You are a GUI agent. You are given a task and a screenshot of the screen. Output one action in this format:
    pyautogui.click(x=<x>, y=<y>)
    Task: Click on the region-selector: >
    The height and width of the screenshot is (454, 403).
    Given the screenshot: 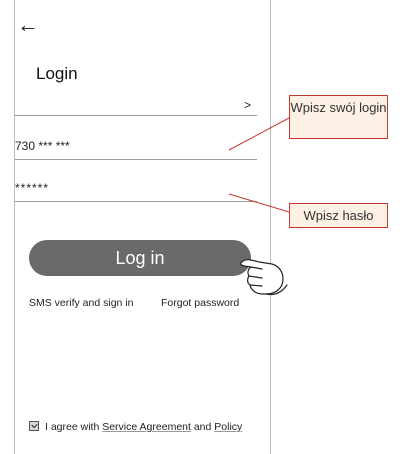 What is the action you would take?
    pyautogui.click(x=136, y=106)
    